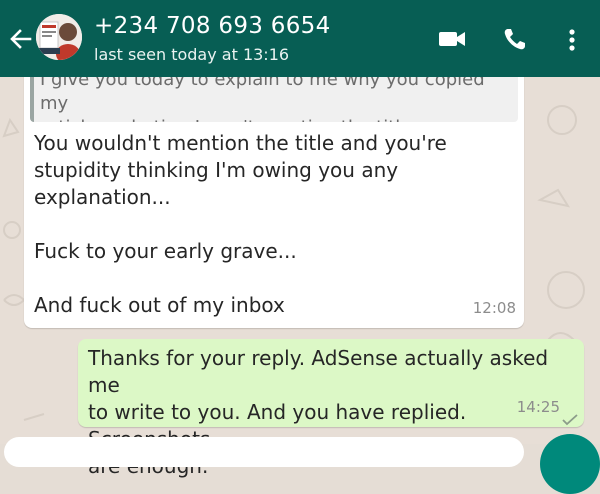 The width and height of the screenshot is (600, 494). I want to click on more-vert-icon, so click(572, 39).